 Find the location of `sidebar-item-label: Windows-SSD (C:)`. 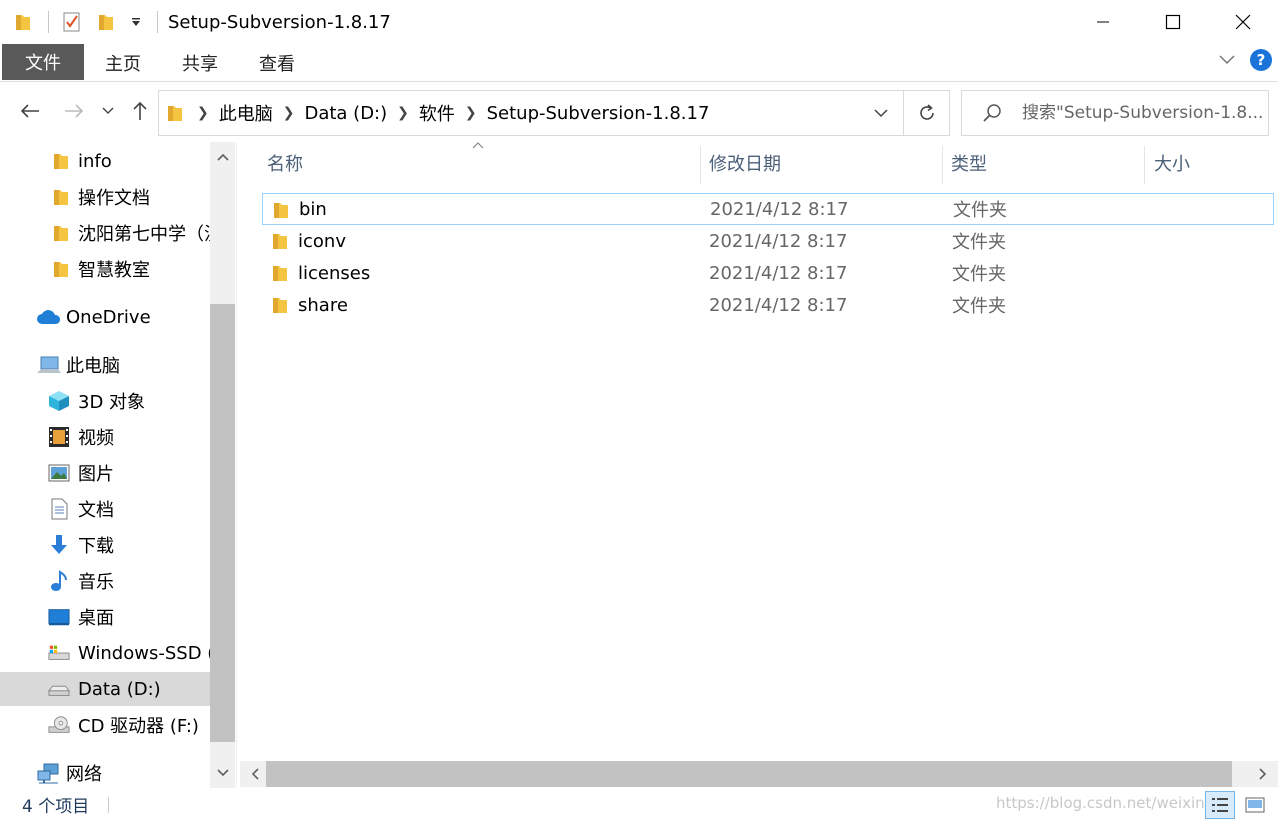

sidebar-item-label: Windows-SSD (C:) is located at coordinates (144, 653).